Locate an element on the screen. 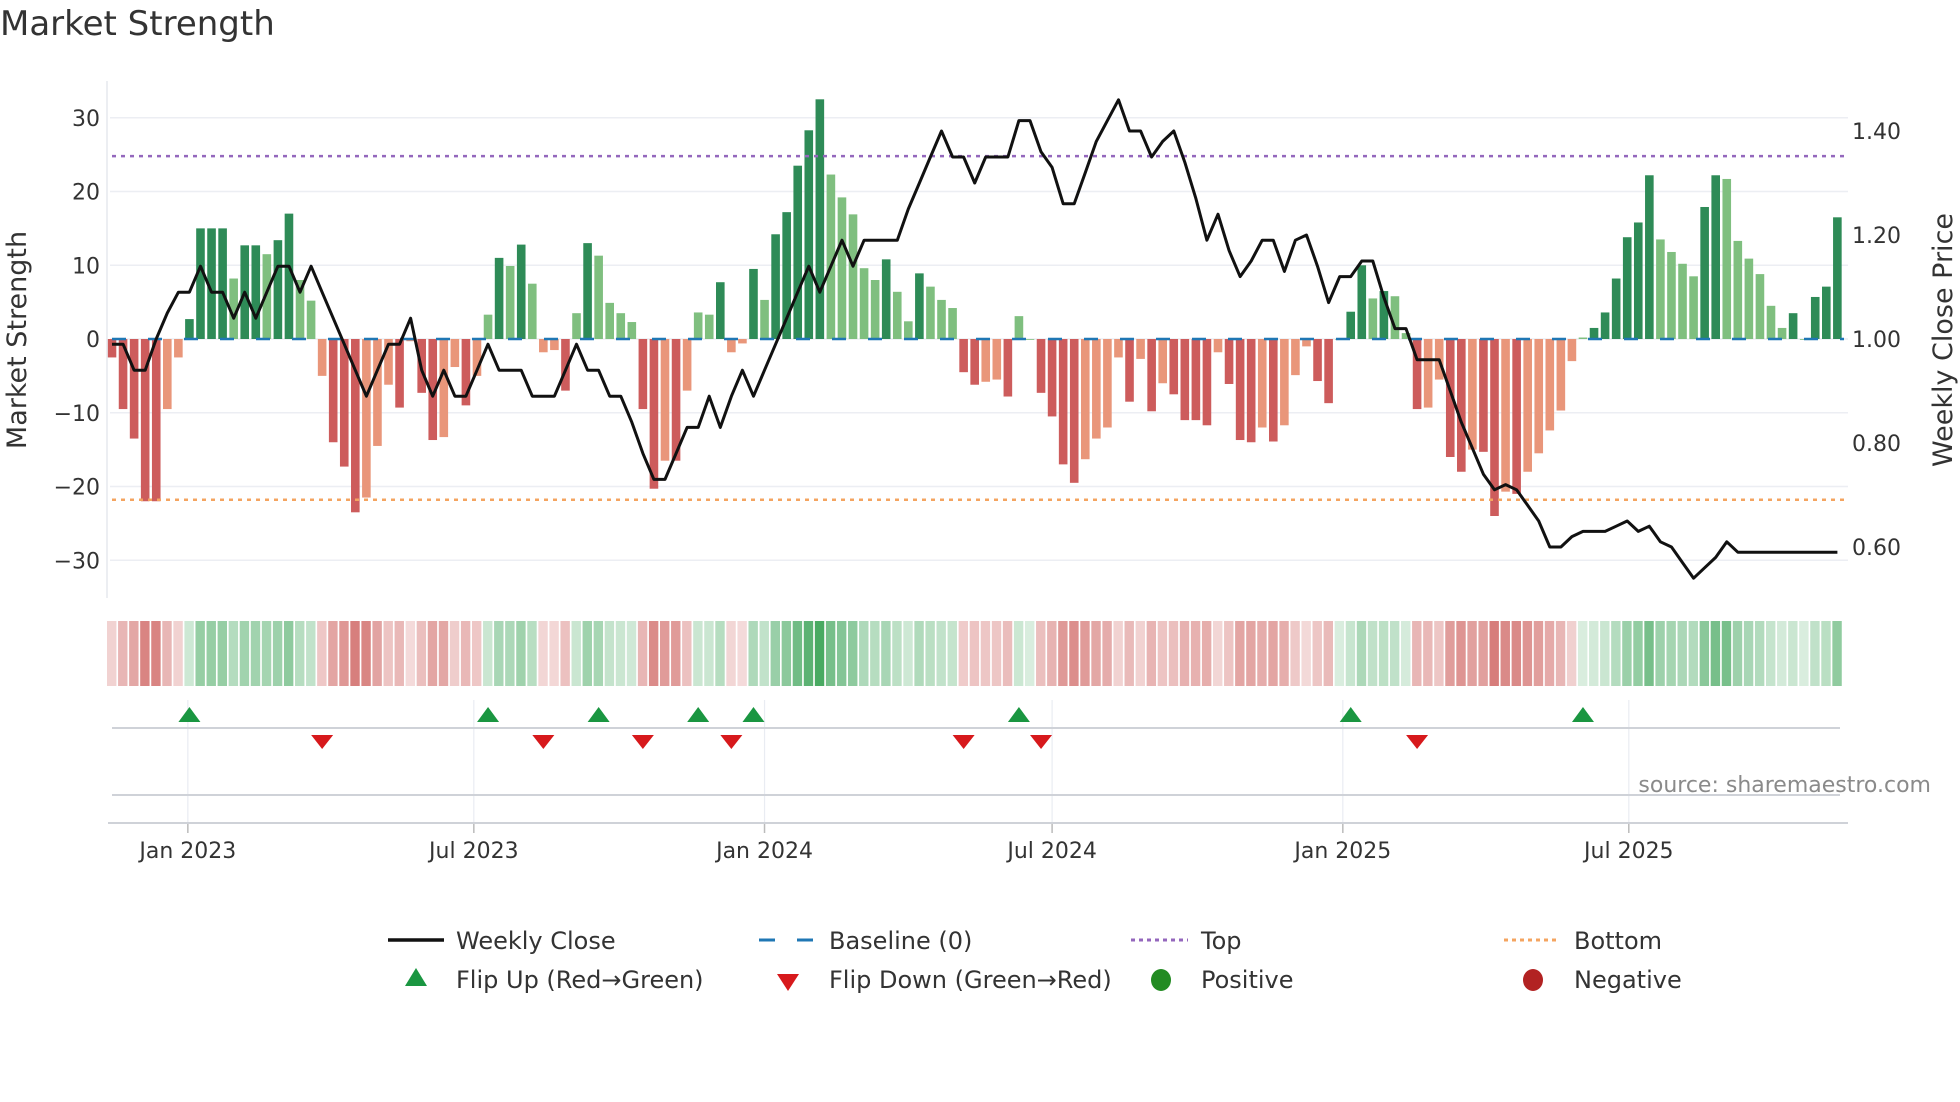 This screenshot has width=1960, height=1102. x-tick-label: Jan 2024 is located at coordinates (763, 851).